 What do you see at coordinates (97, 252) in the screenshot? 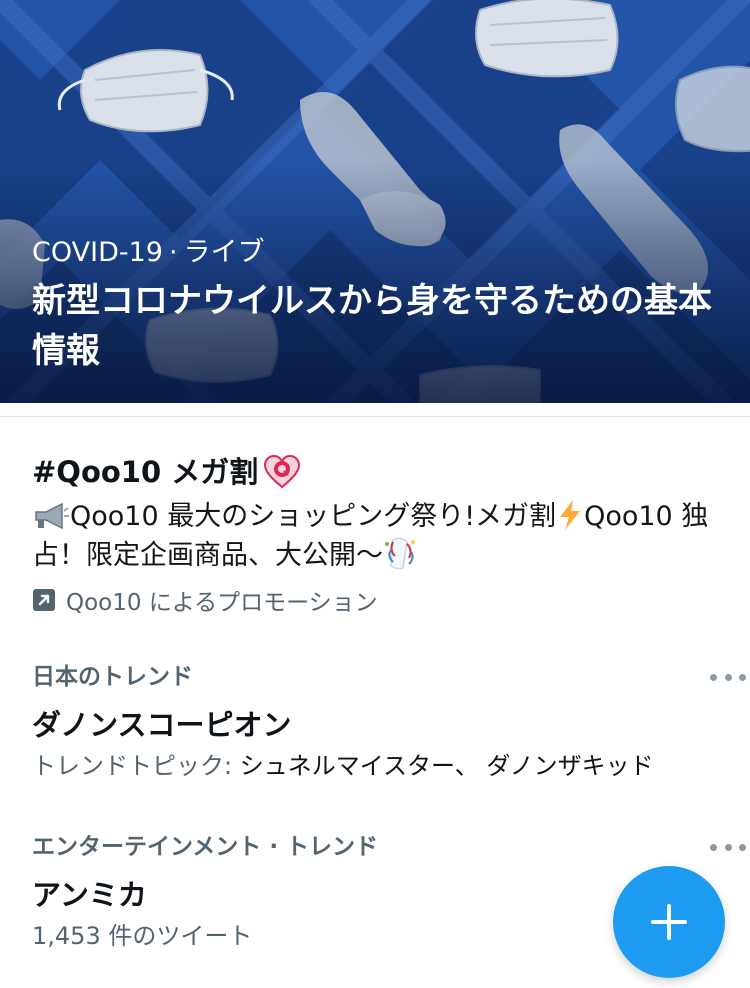
I see `hero-category: COVID-19` at bounding box center [97, 252].